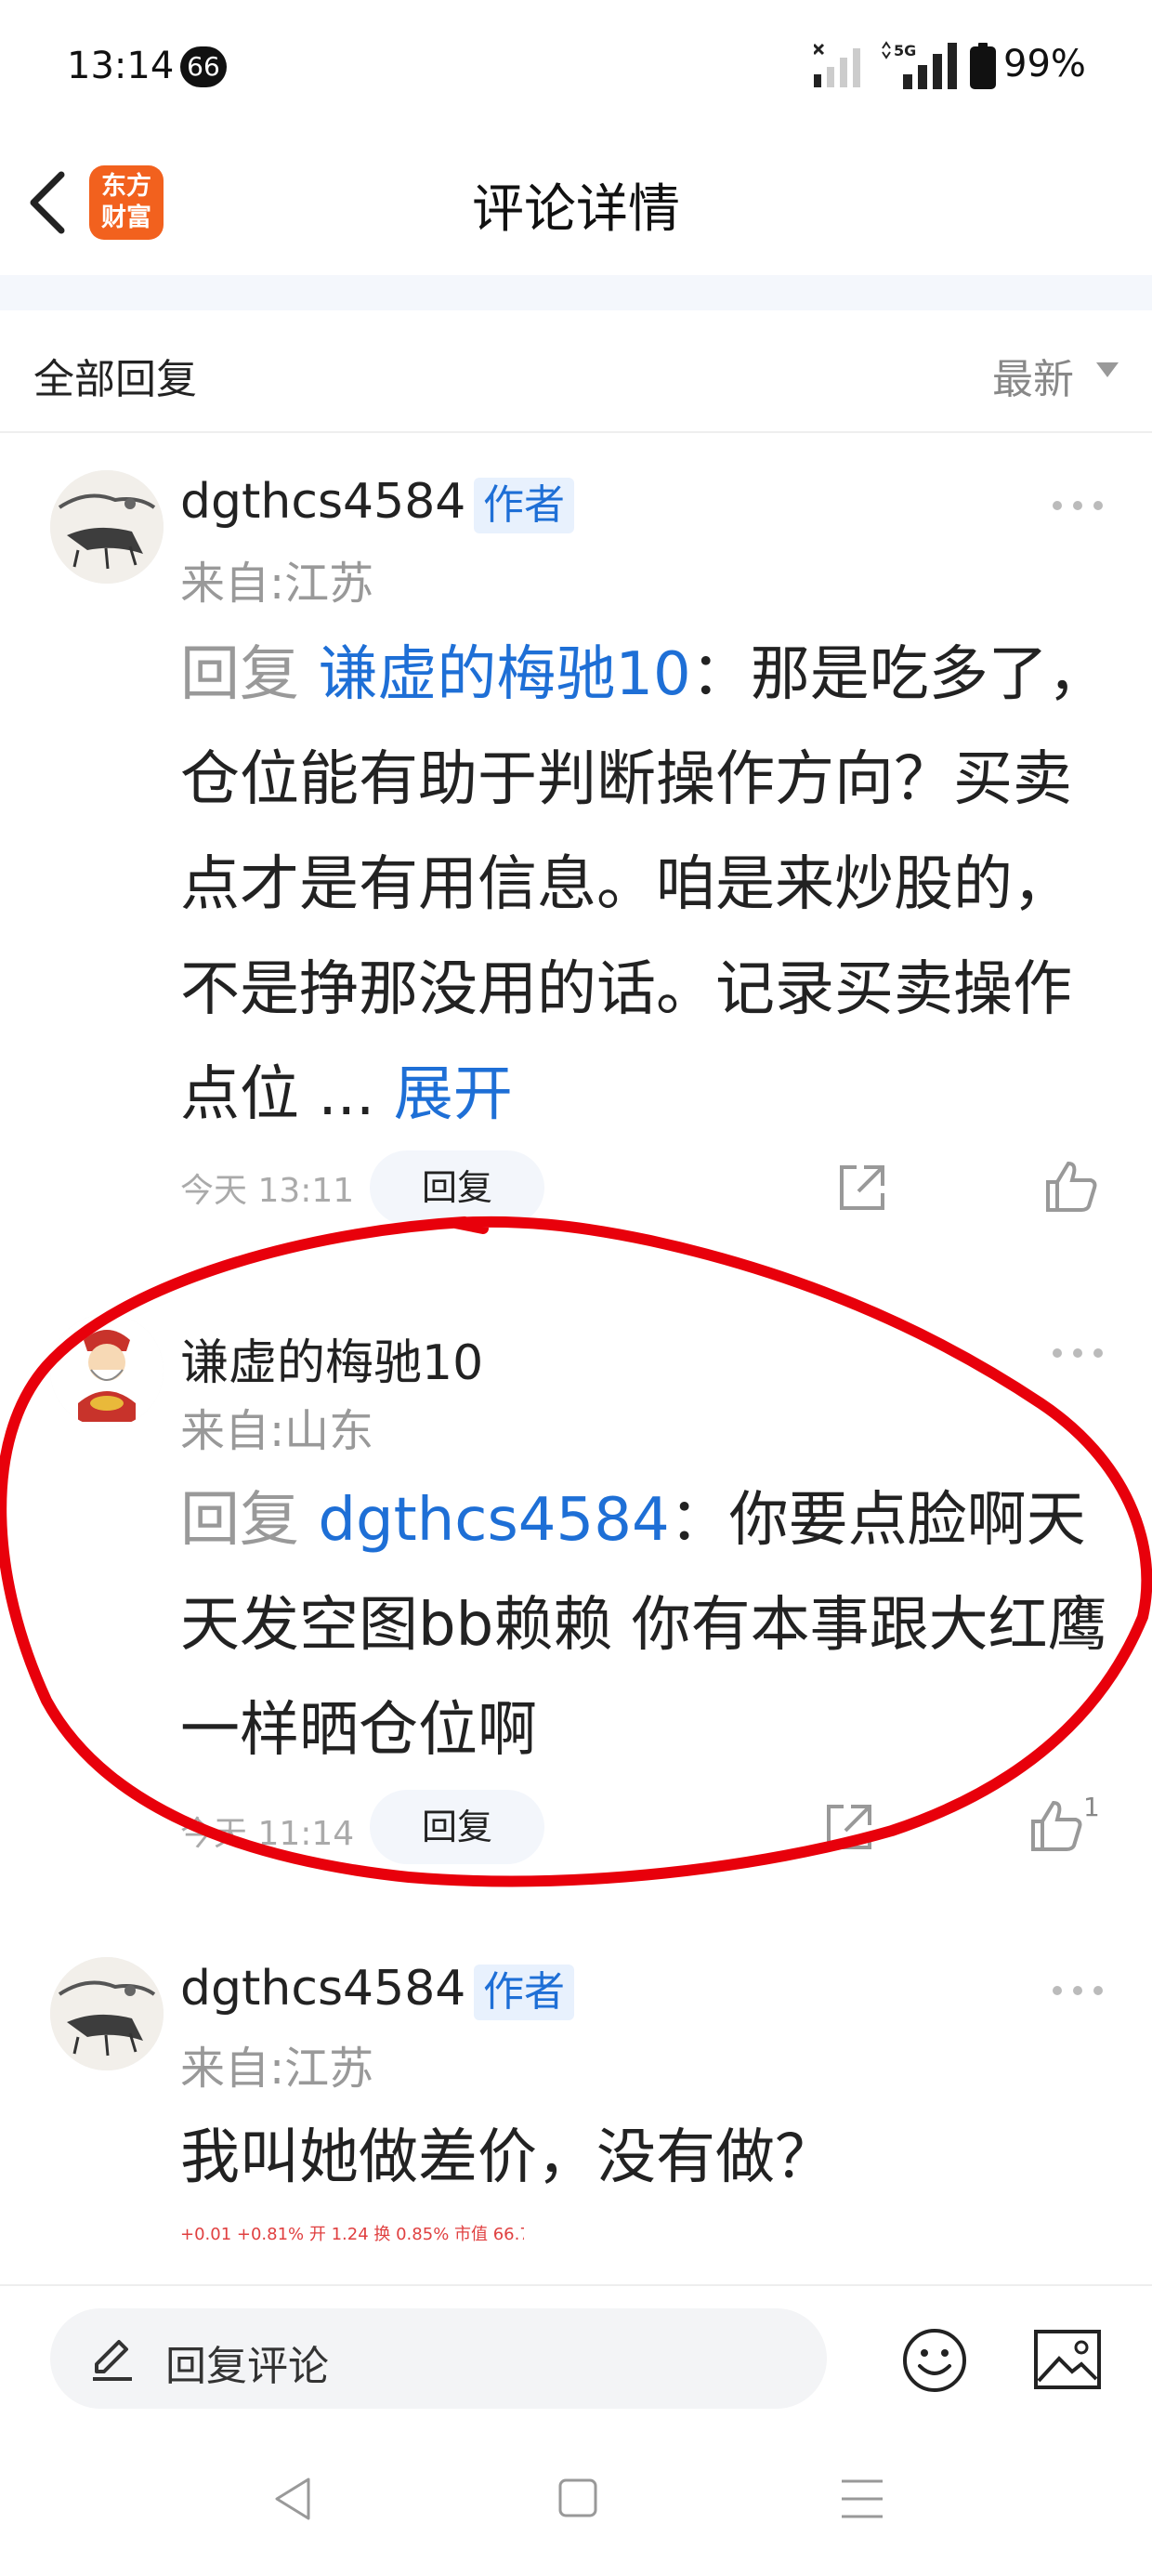 This screenshot has width=1152, height=2576. Describe the element at coordinates (576, 209) in the screenshot. I see `page-title: 评论详情` at that location.